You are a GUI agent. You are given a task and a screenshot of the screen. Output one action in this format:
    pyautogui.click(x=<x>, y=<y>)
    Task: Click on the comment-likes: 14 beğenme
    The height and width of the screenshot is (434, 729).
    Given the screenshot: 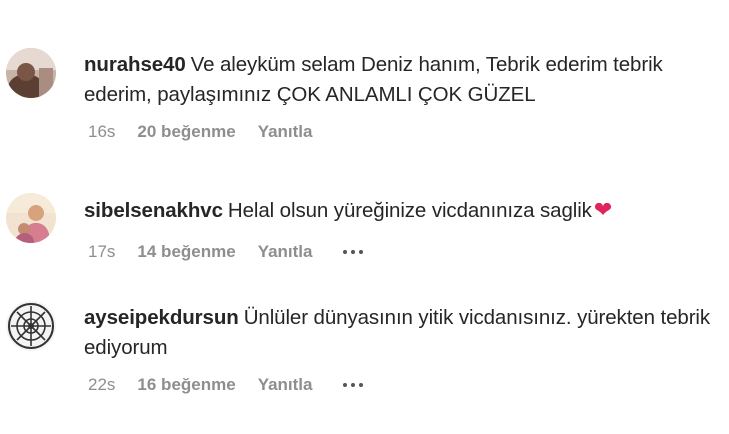 What is the action you would take?
    pyautogui.click(x=186, y=252)
    